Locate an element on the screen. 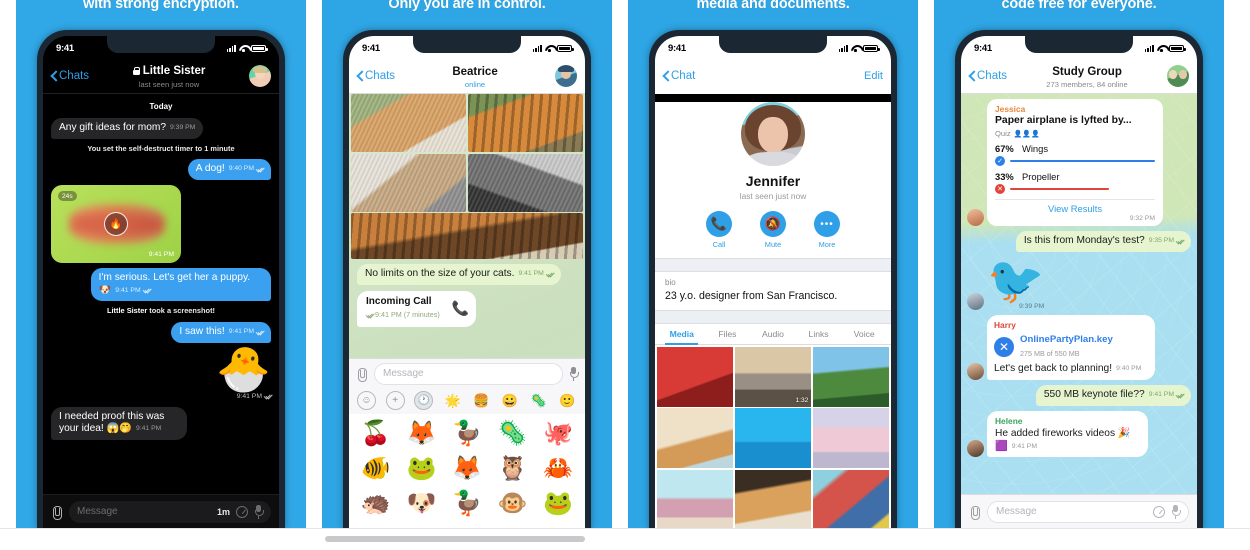 This screenshot has width=1250, height=550. media-item-donuts is located at coordinates (851, 438).